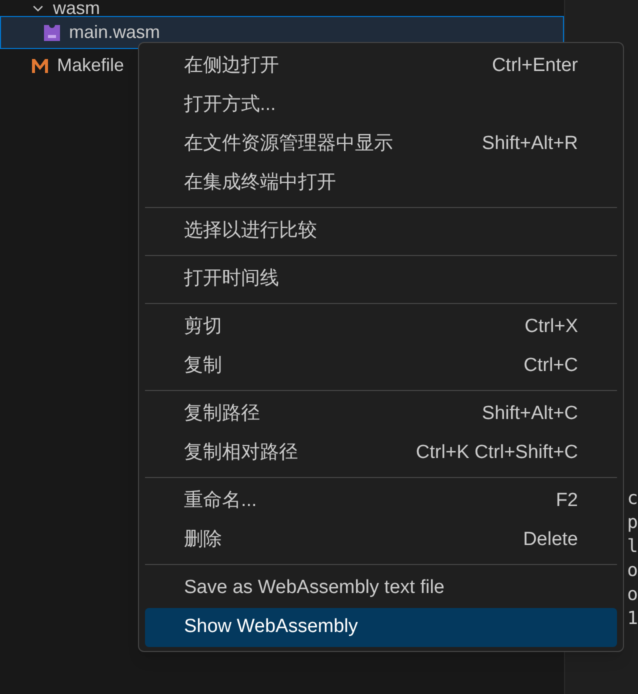 This screenshot has width=638, height=694. What do you see at coordinates (550, 540) in the screenshot?
I see `shortcut-label: Delete` at bounding box center [550, 540].